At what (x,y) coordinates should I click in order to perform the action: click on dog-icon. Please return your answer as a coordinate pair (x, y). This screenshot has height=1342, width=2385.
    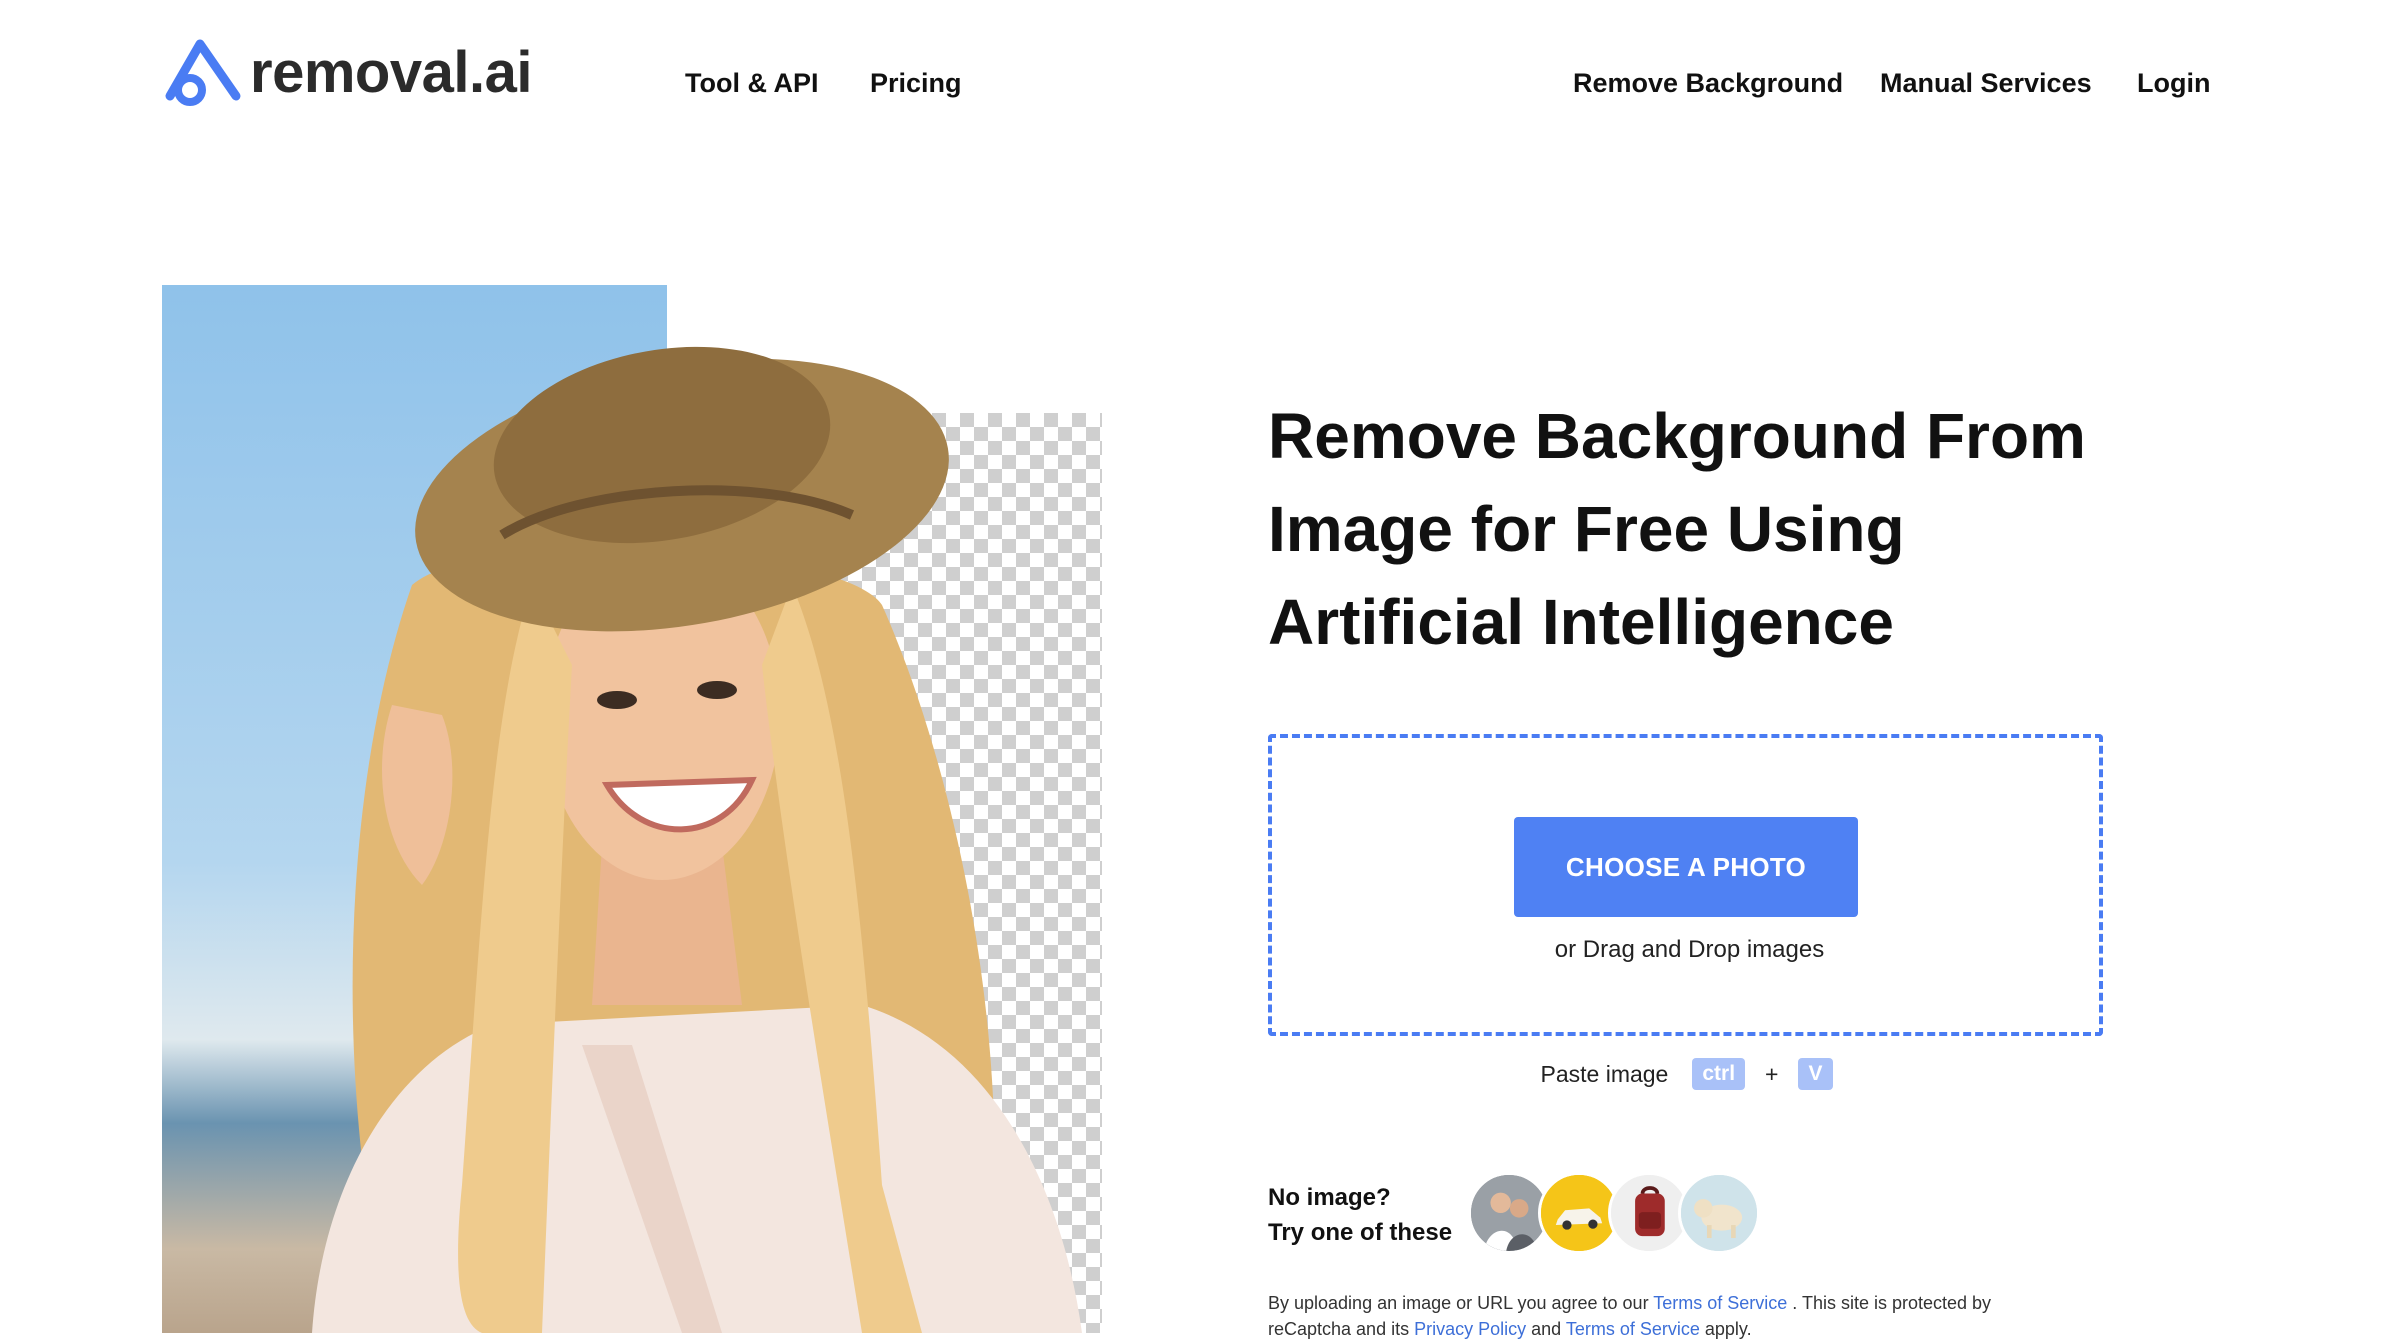
    Looking at the image, I should click on (1719, 1213).